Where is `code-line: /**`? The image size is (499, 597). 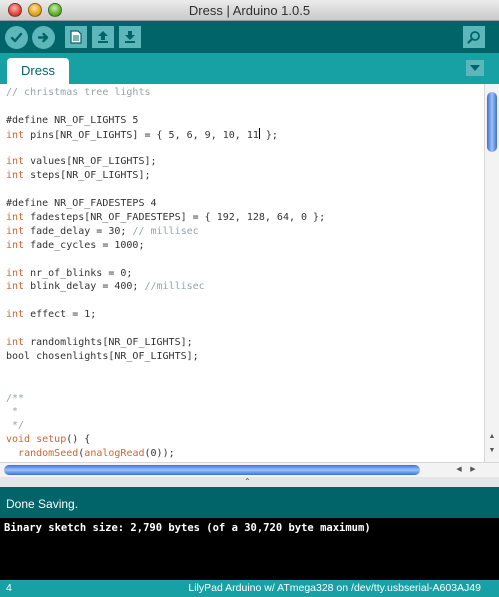 code-line: /** is located at coordinates (165, 399).